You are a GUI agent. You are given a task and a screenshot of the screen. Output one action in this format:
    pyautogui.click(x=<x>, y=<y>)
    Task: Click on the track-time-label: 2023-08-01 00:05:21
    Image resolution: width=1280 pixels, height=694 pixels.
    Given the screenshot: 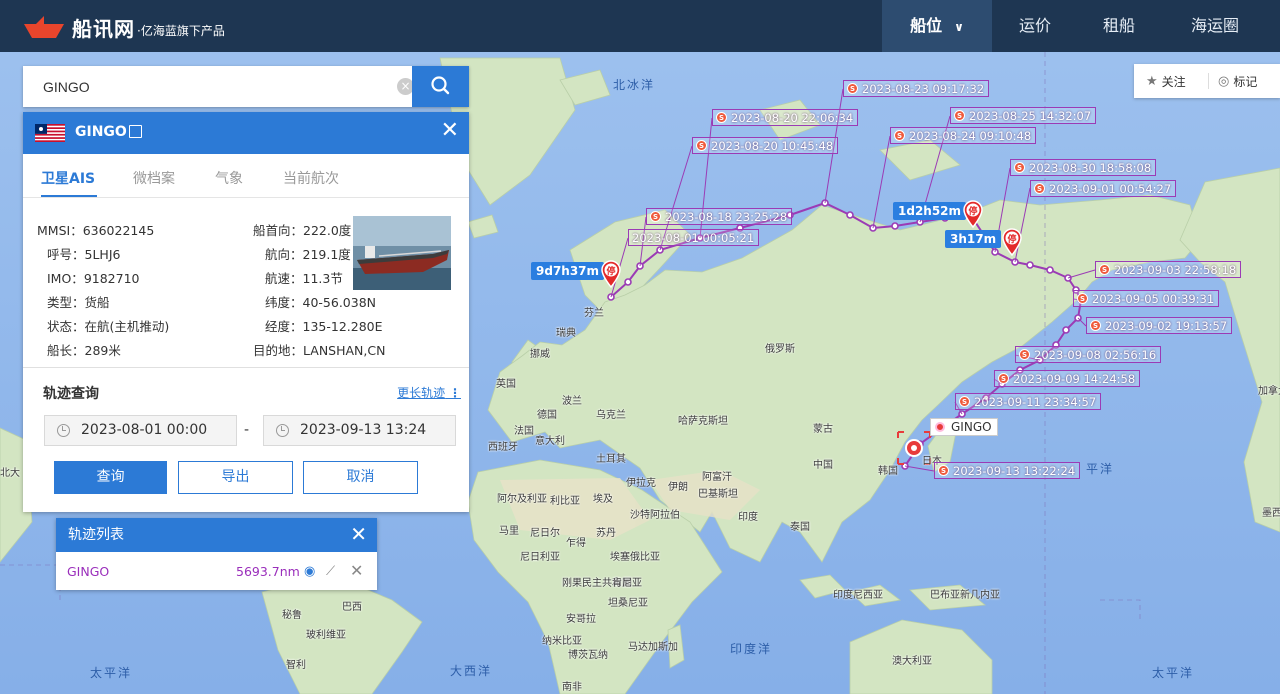 What is the action you would take?
    pyautogui.click(x=694, y=237)
    